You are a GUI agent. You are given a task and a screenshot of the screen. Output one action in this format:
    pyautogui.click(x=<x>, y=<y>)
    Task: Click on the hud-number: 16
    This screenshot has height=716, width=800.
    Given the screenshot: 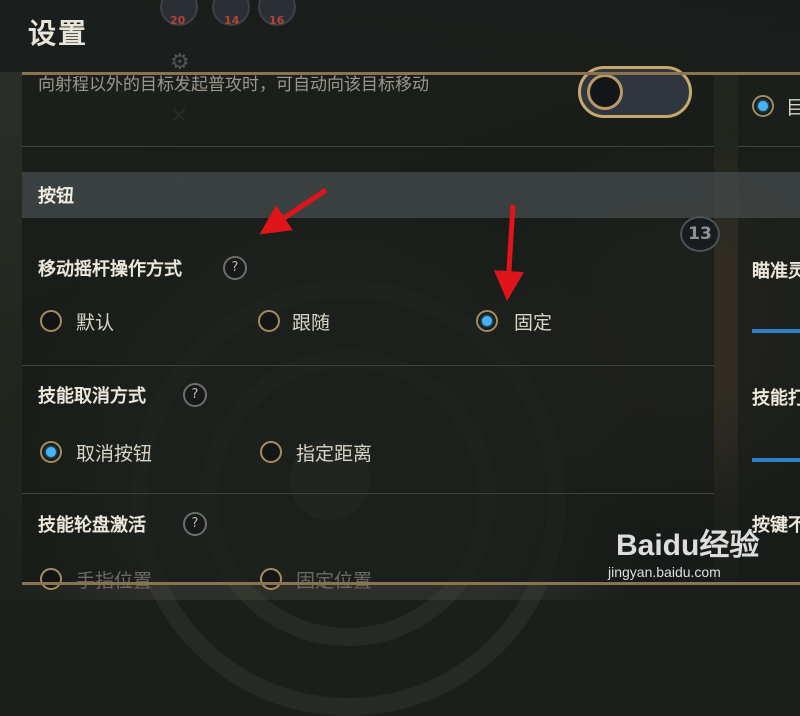 What is the action you would take?
    pyautogui.click(x=277, y=20)
    